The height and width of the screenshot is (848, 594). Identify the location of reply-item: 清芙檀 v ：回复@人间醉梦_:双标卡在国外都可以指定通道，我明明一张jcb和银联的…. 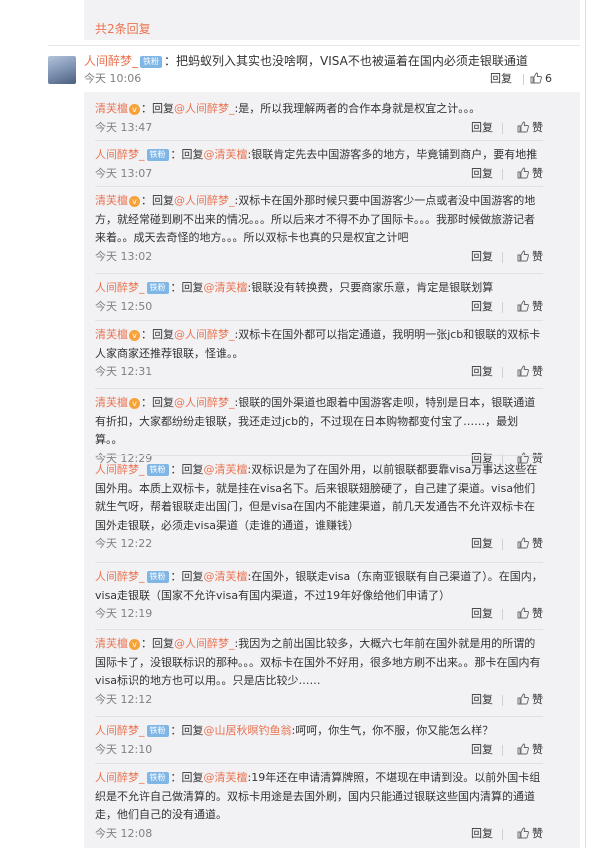
(319, 353).